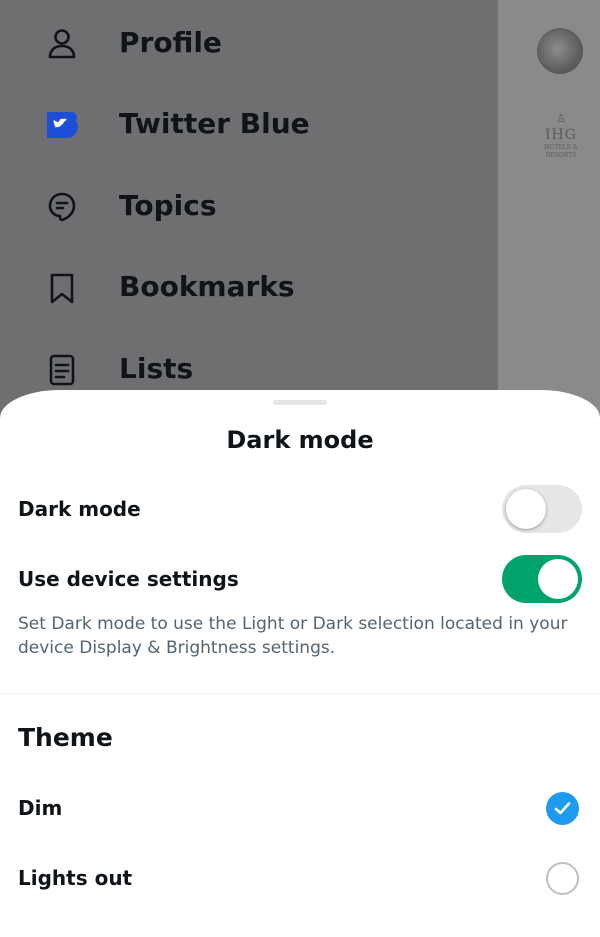 This screenshot has height=937, width=600. What do you see at coordinates (62, 125) in the screenshot?
I see `twitter-blue-icon` at bounding box center [62, 125].